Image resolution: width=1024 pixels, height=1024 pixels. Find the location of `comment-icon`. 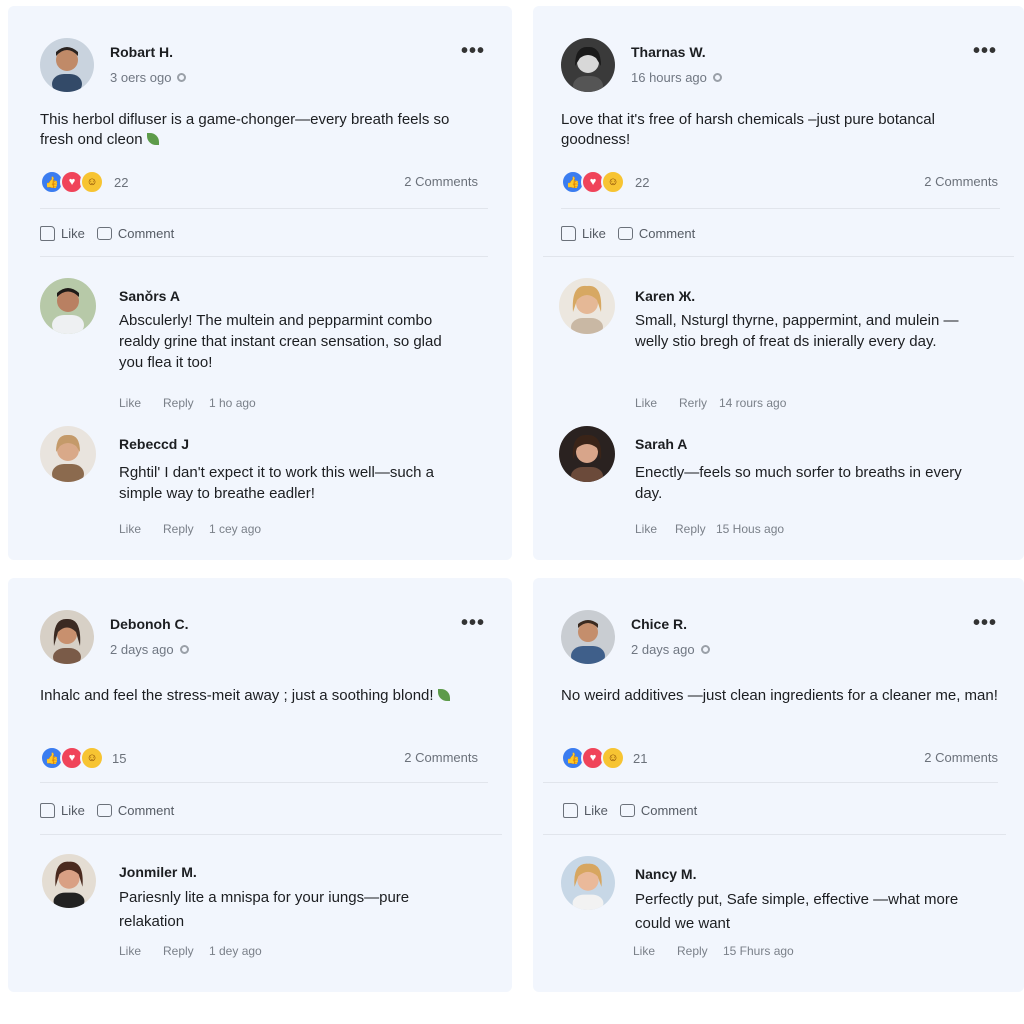

comment-icon is located at coordinates (104, 233).